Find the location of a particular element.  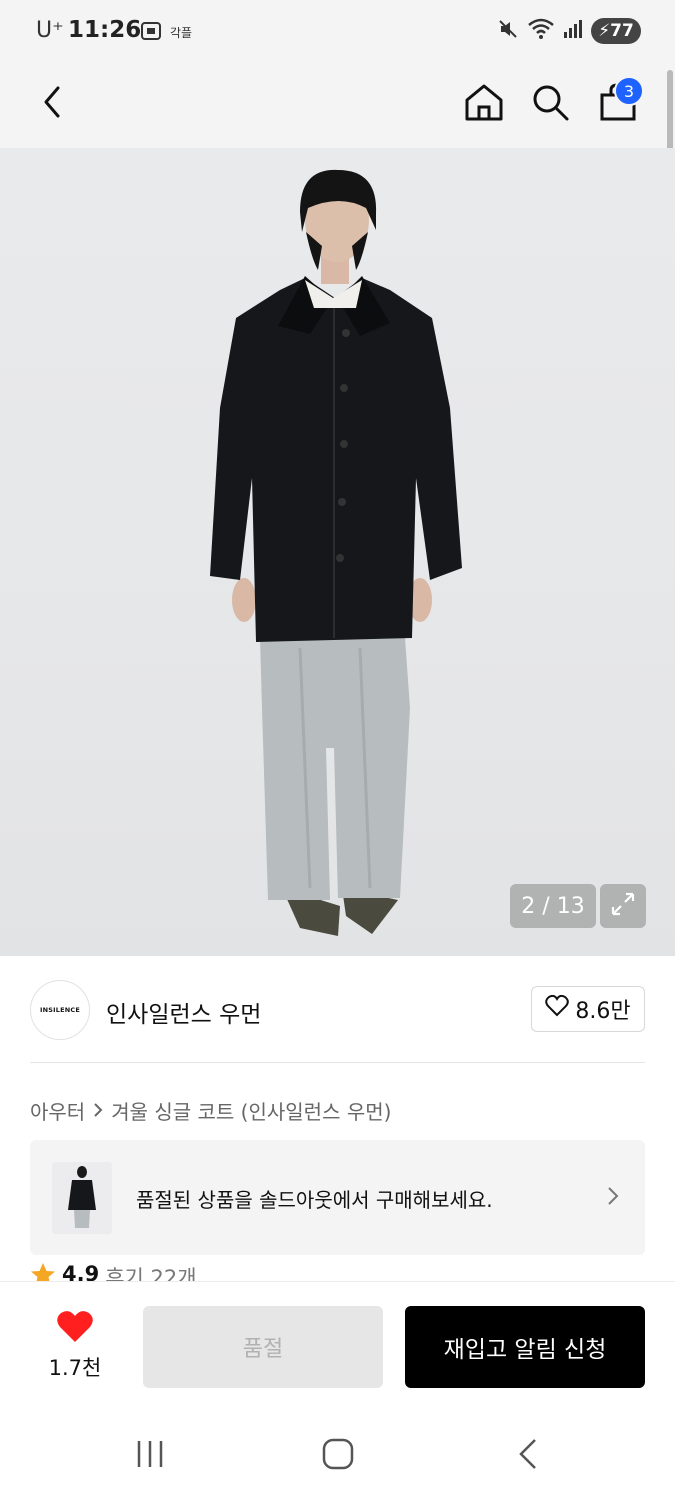

cart-badge: 3 is located at coordinates (629, 91).